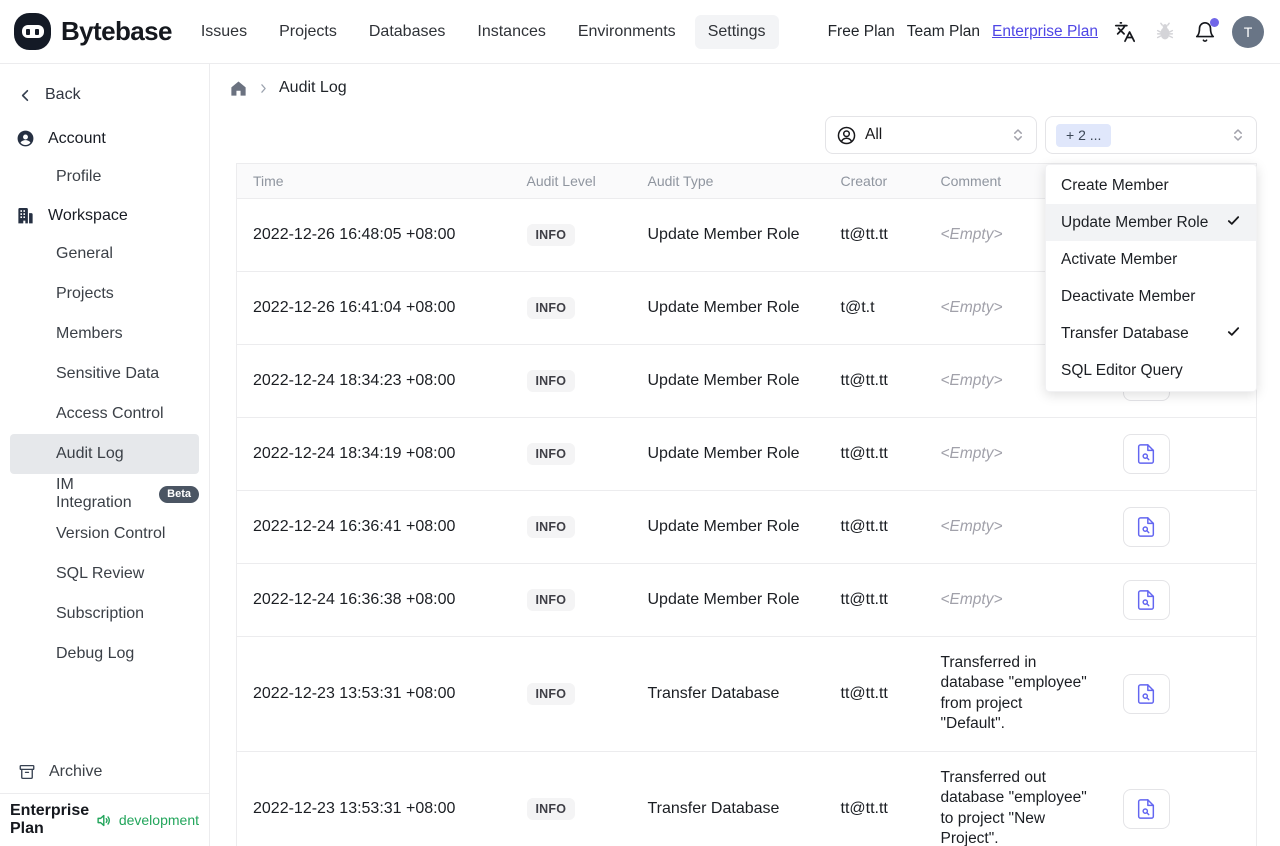 The image size is (1280, 846). Describe the element at coordinates (373, 527) in the screenshot. I see `cell-time: 2022-12-24 16:36:41 +08:00` at that location.